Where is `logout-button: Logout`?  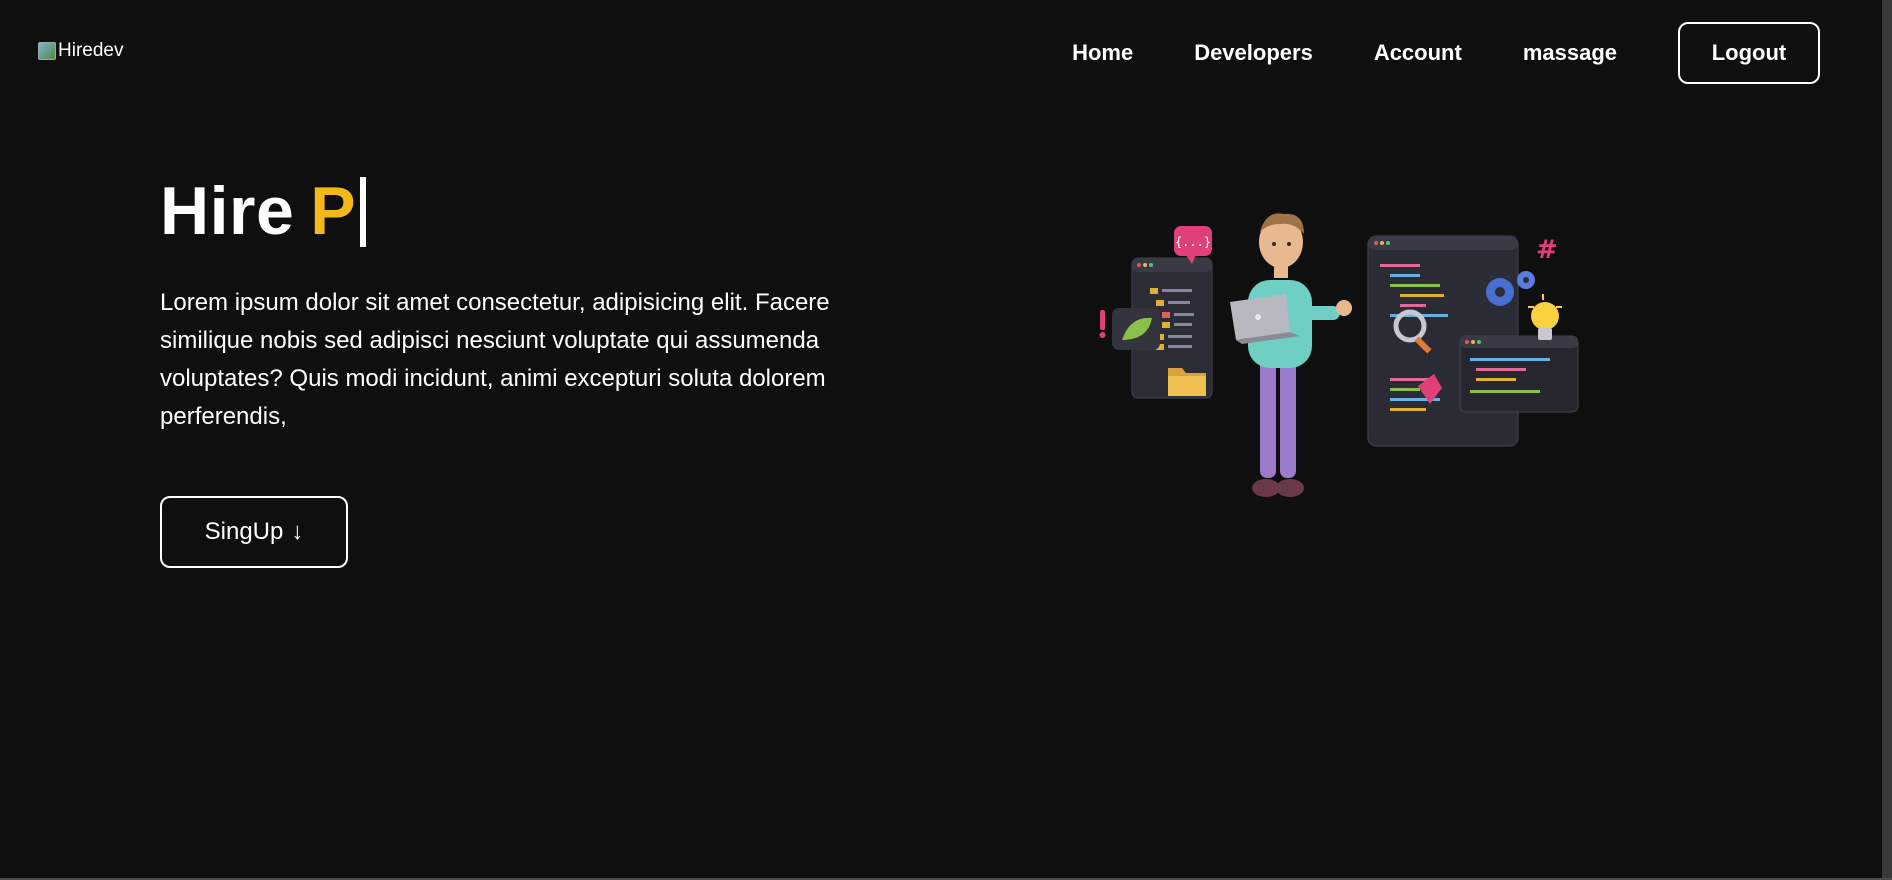
logout-button: Logout is located at coordinates (1749, 53).